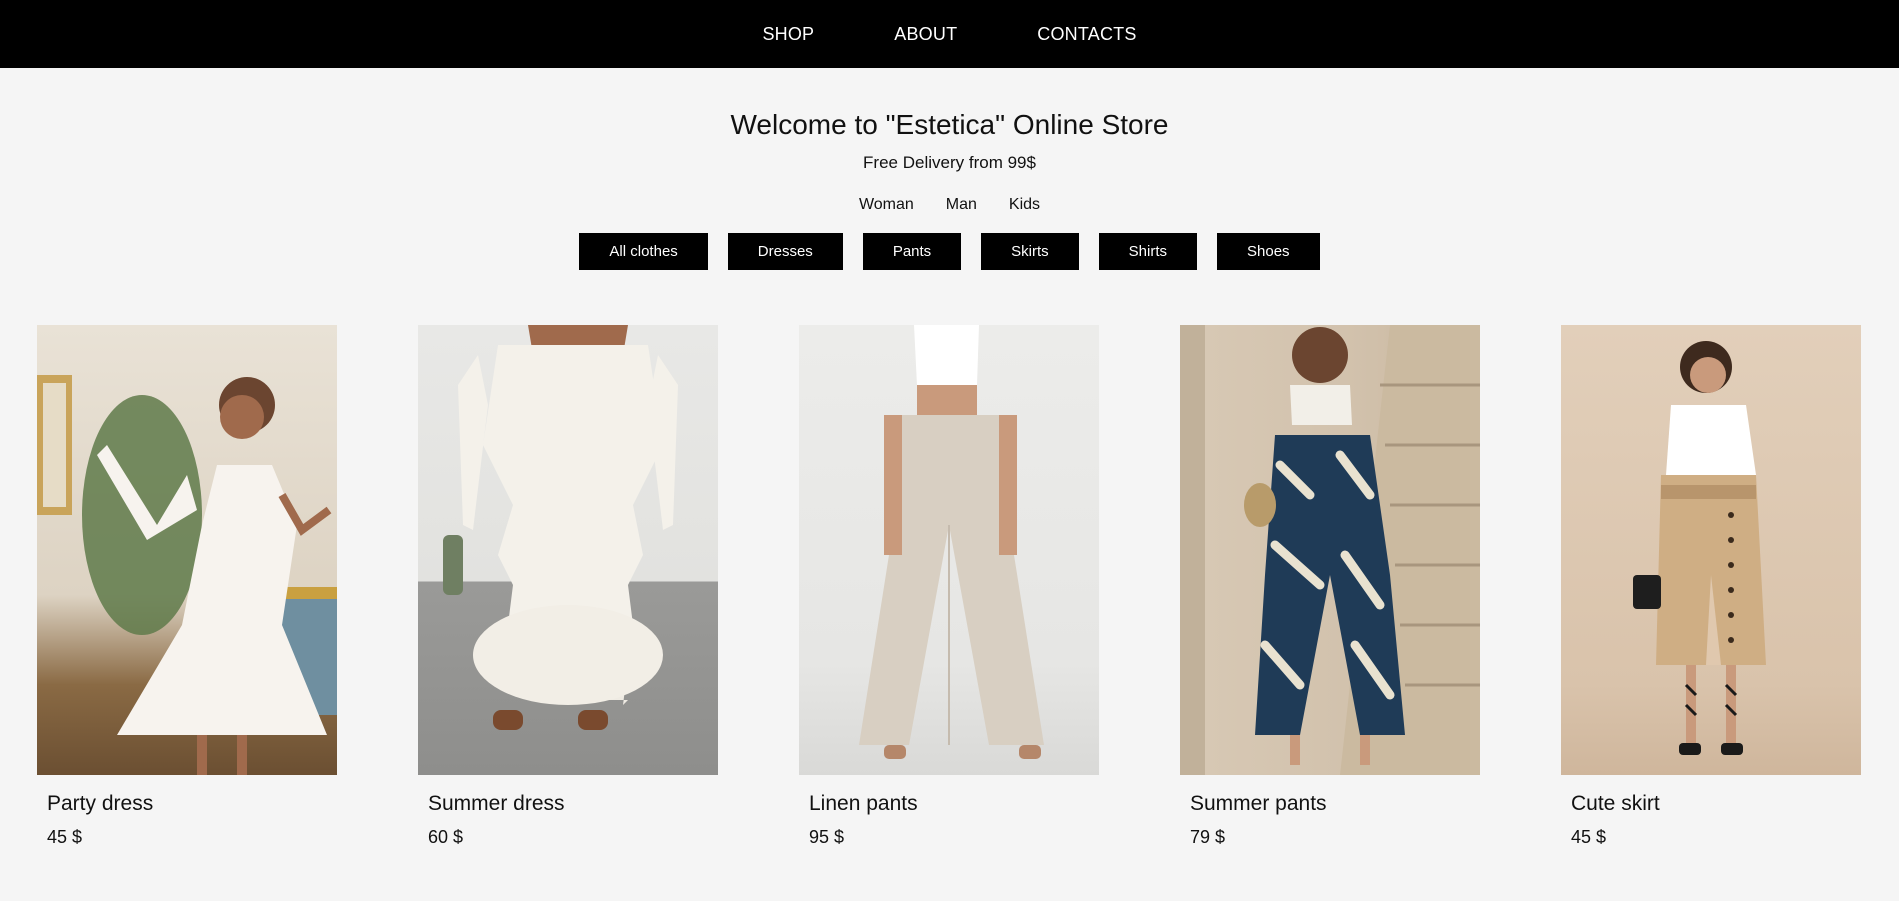 The image size is (1899, 901). What do you see at coordinates (912, 251) in the screenshot?
I see `category-pants-button: Pants` at bounding box center [912, 251].